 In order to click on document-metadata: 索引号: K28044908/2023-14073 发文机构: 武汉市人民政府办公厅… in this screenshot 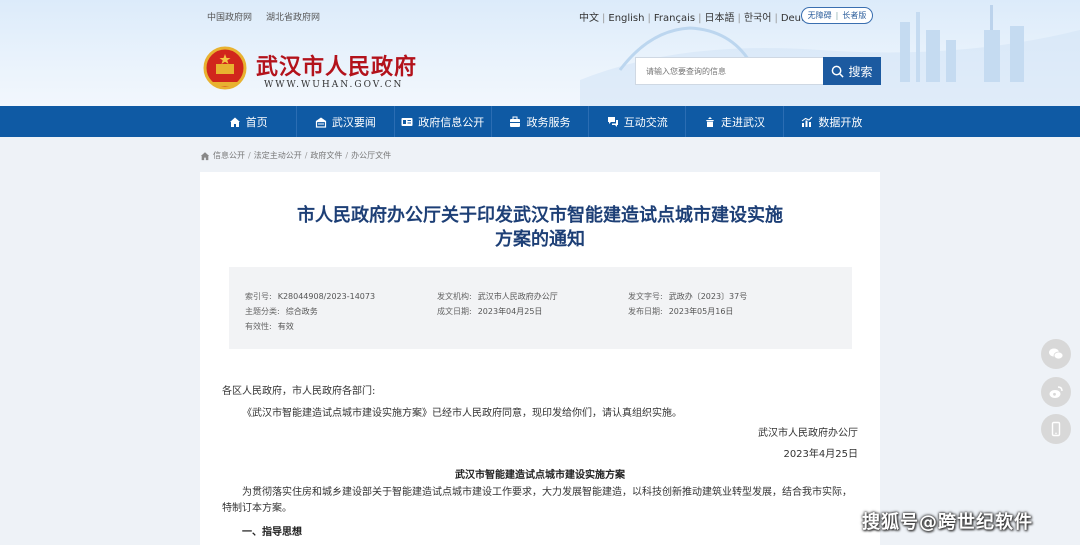, I will do `click(540, 308)`.